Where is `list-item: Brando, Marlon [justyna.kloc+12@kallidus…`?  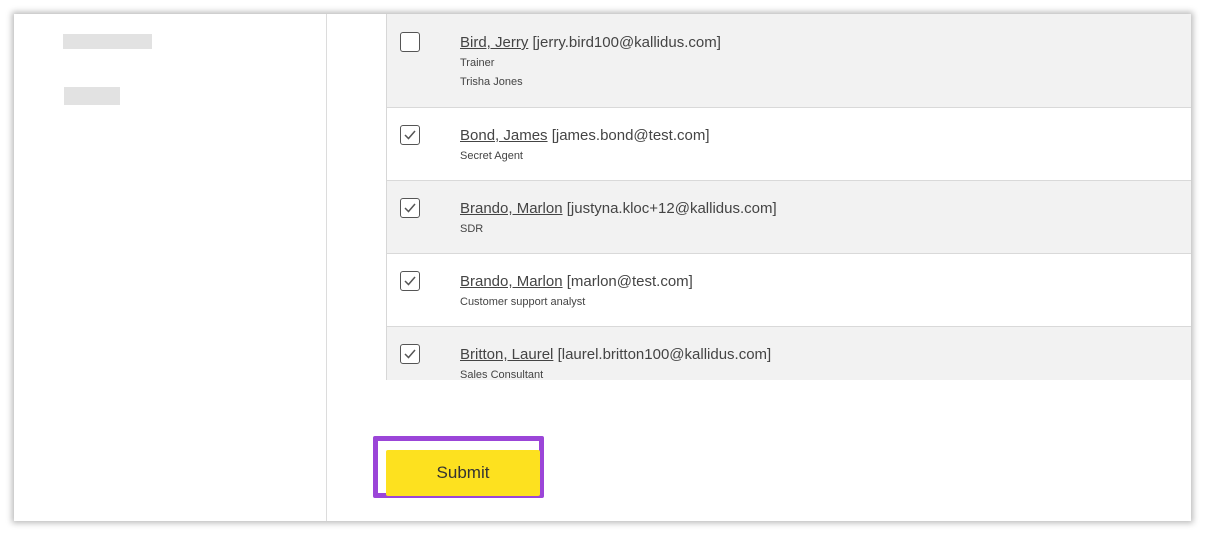
list-item: Brando, Marlon [justyna.kloc+12@kallidus… is located at coordinates (789, 217).